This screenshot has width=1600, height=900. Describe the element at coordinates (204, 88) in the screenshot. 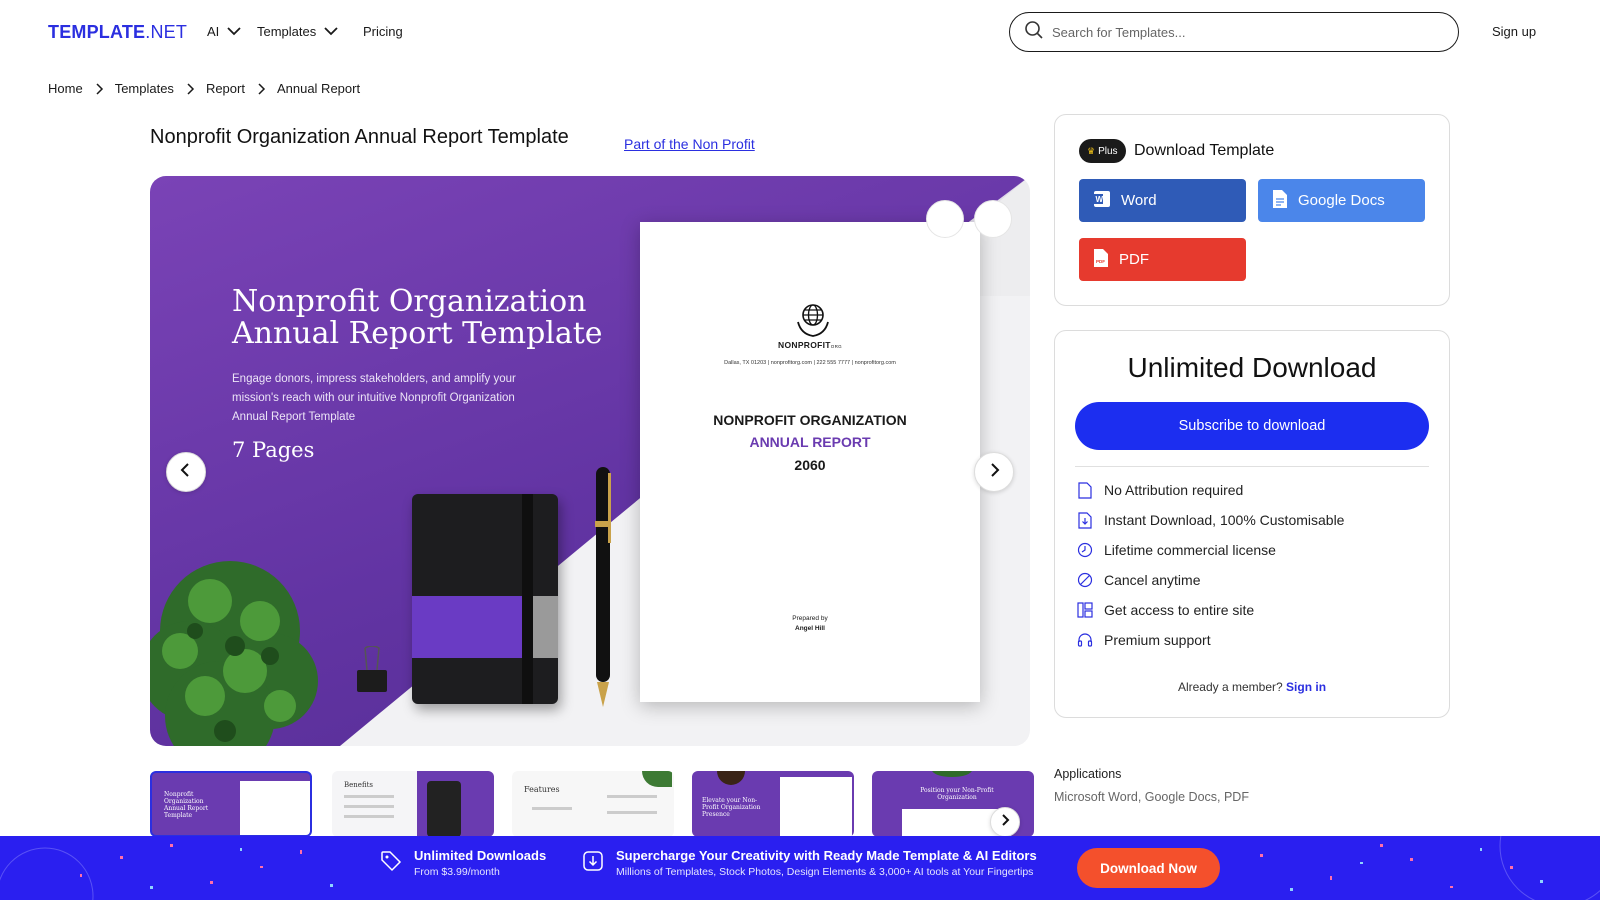

I see `breadcrumb: Home Templates Report Annual Report` at that location.